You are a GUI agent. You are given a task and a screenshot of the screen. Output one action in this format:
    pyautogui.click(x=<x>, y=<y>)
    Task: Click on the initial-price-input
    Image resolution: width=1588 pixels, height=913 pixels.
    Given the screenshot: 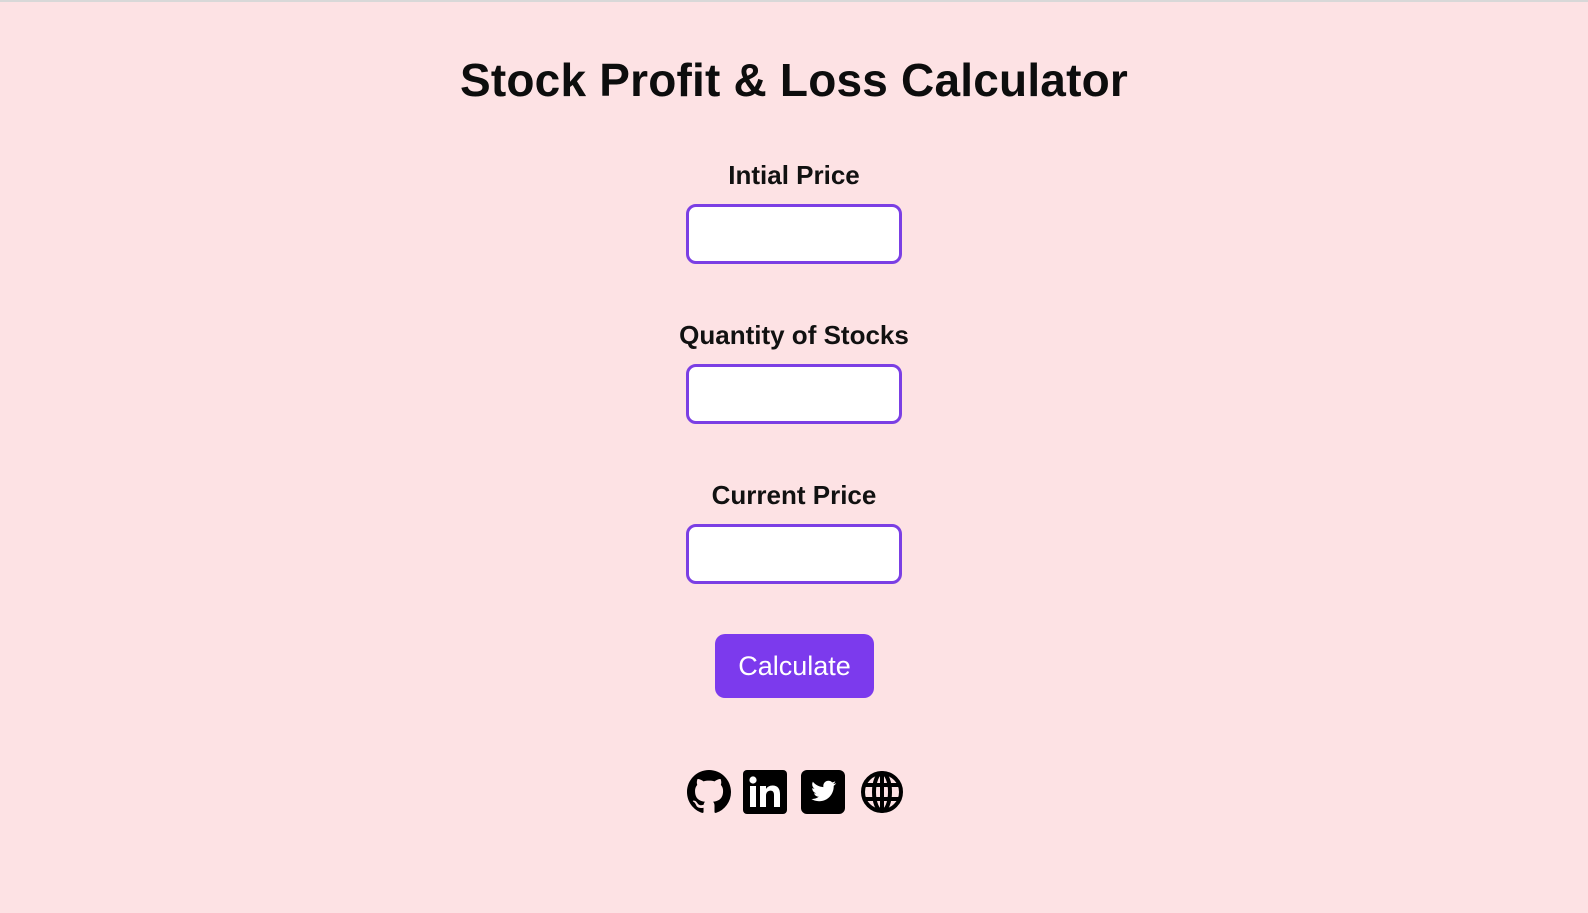 What is the action you would take?
    pyautogui.click(x=794, y=234)
    